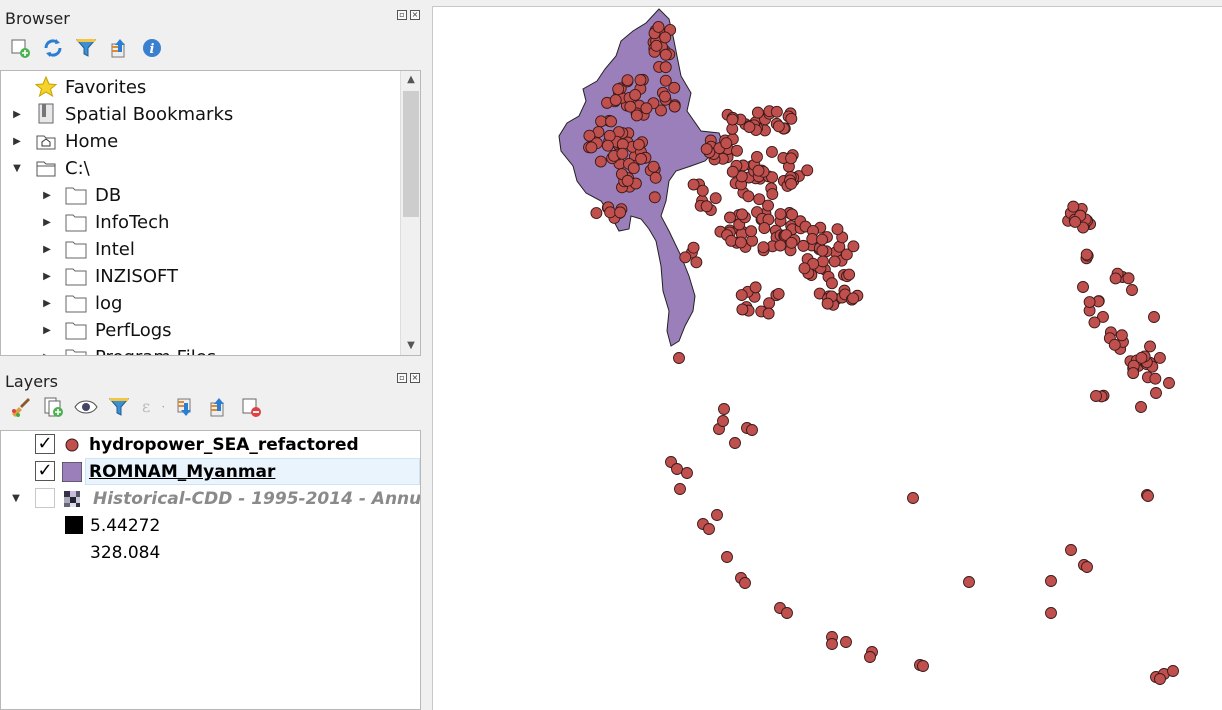 The height and width of the screenshot is (710, 1222). I want to click on browser-item: ▶ InfoTech, so click(210, 222).